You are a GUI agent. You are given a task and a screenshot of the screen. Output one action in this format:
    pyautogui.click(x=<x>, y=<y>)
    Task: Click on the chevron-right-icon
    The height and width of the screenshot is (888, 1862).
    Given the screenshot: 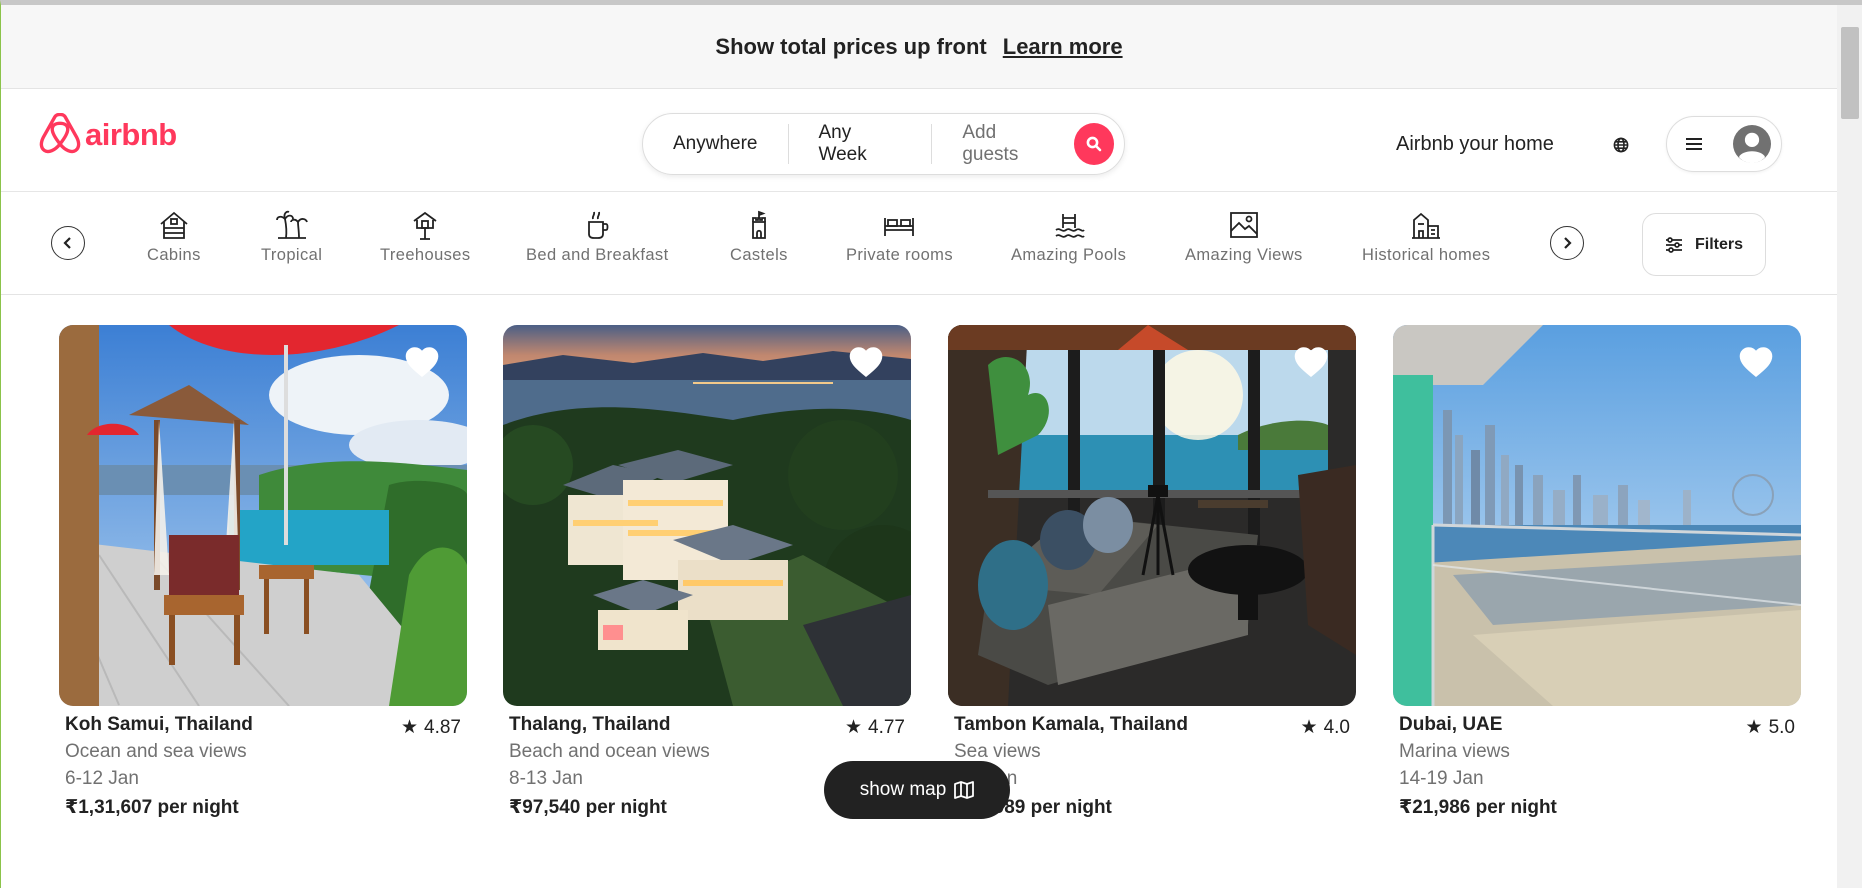 What is the action you would take?
    pyautogui.click(x=1568, y=243)
    